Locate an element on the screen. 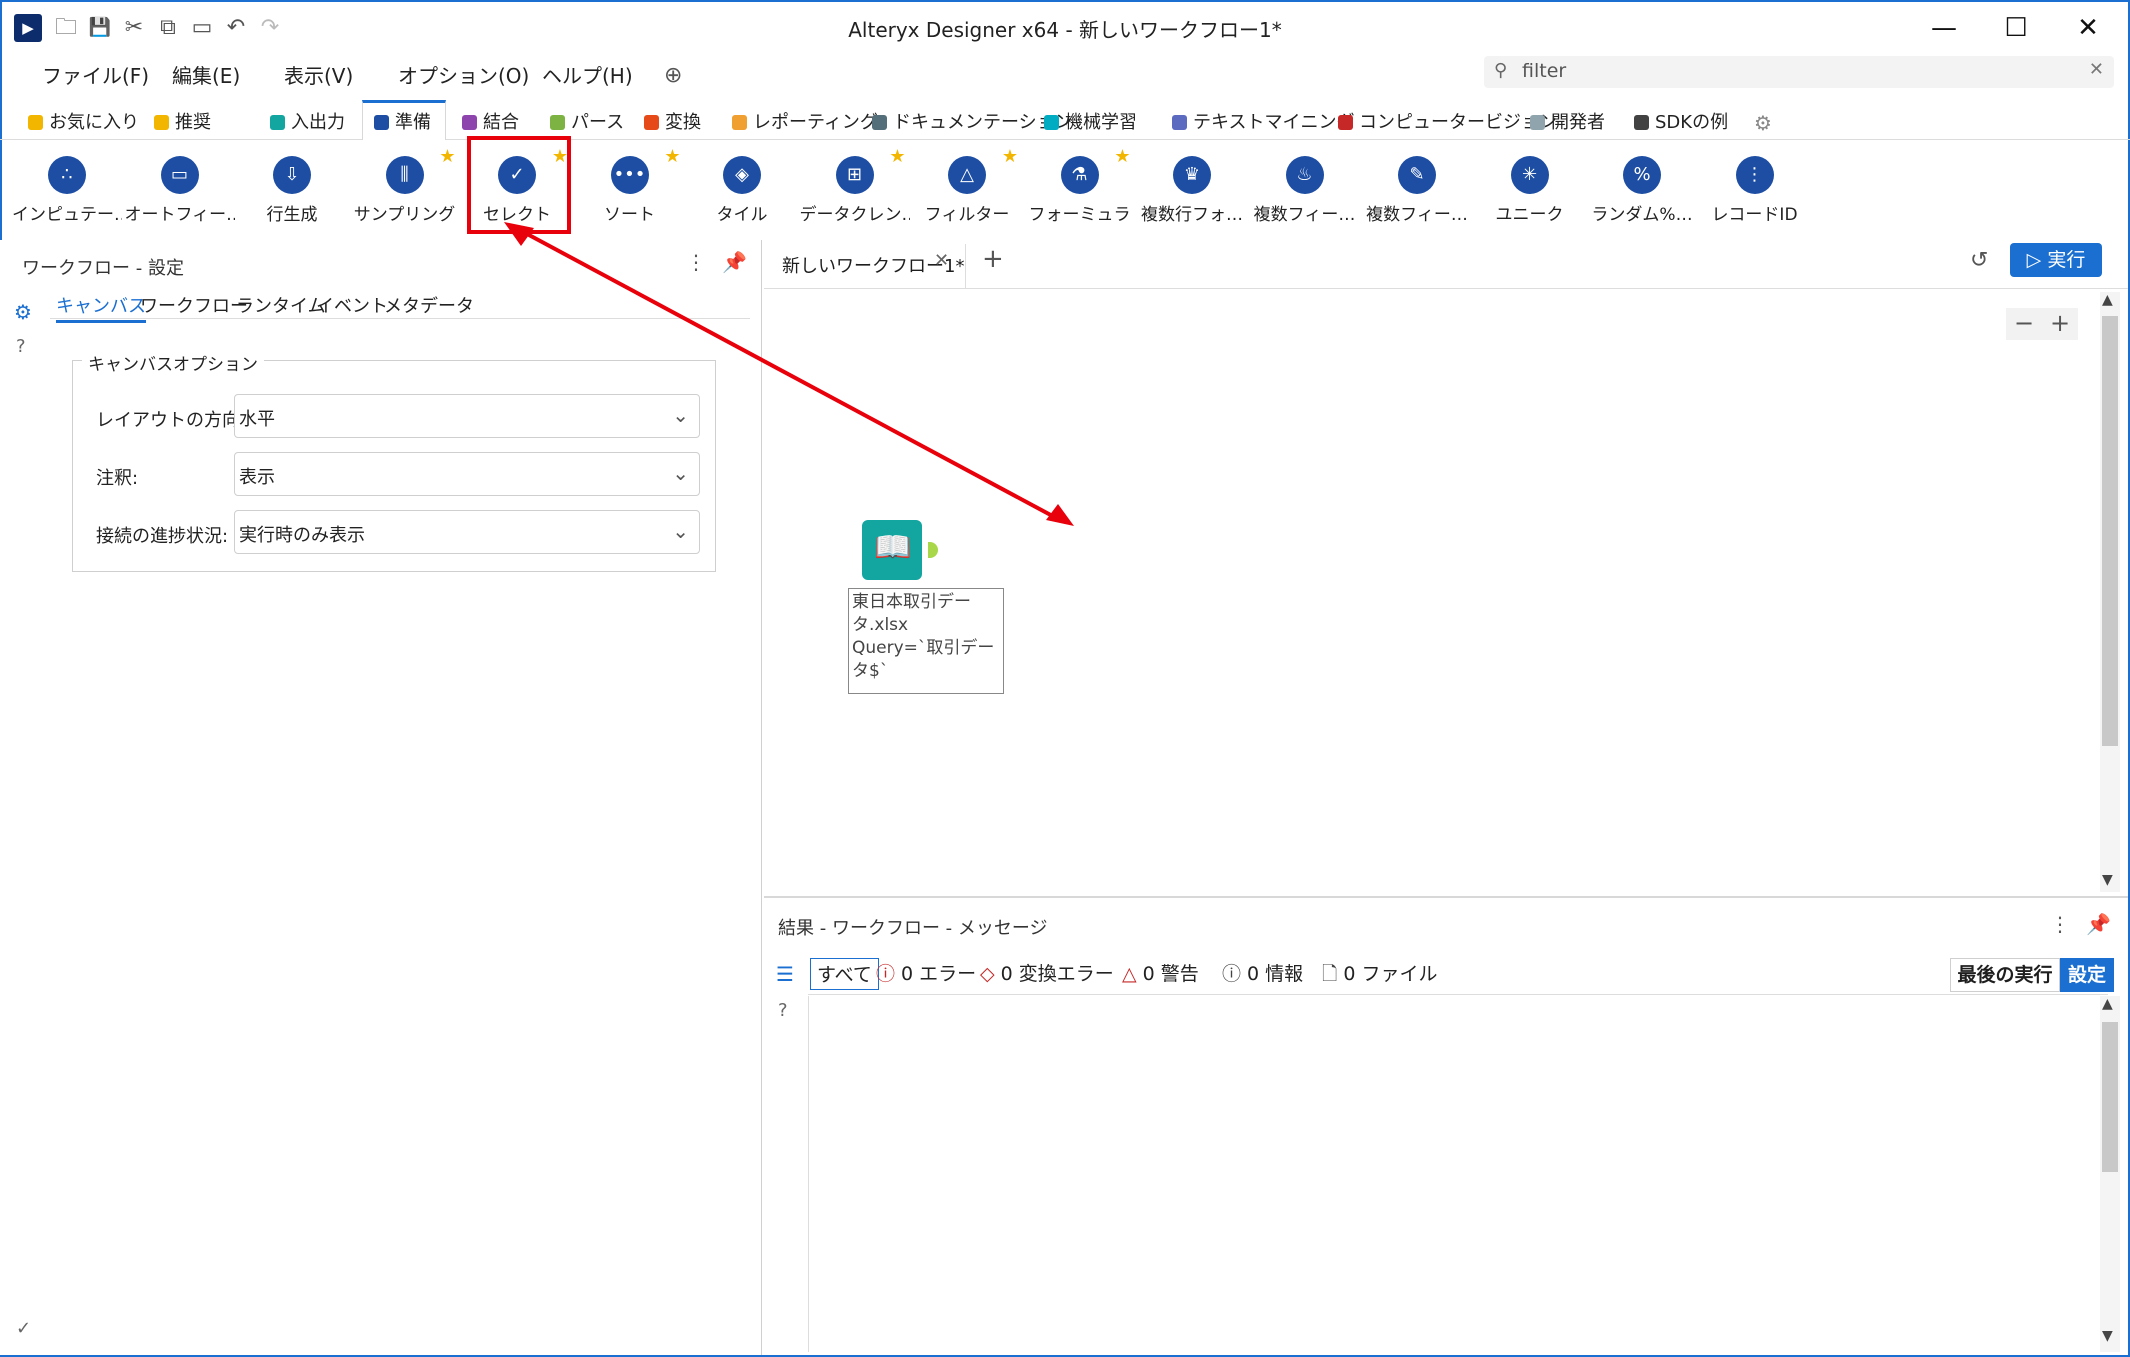  warnings-label: 0 警告 is located at coordinates (1170, 974).